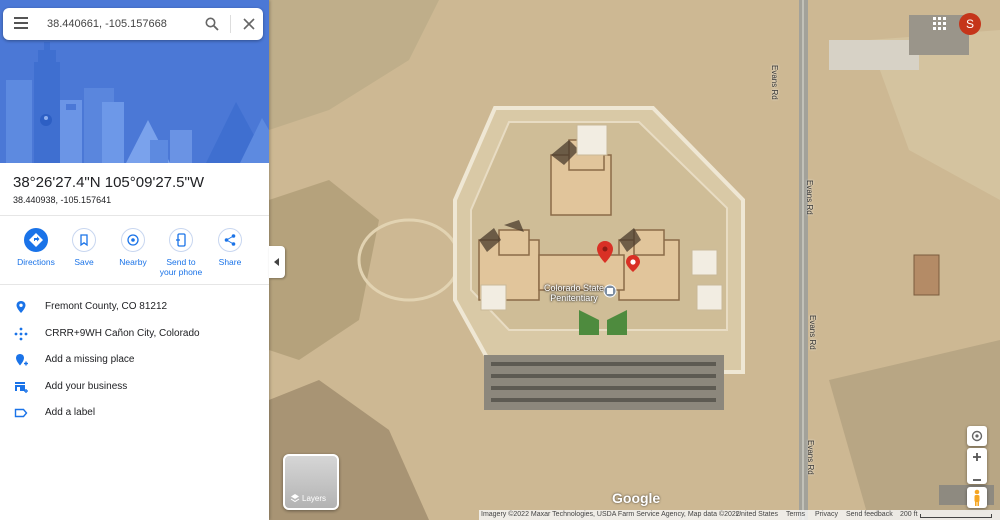 The image size is (1000, 520). I want to click on place-coordinates: 38.440938, -105.157641, so click(62, 200).